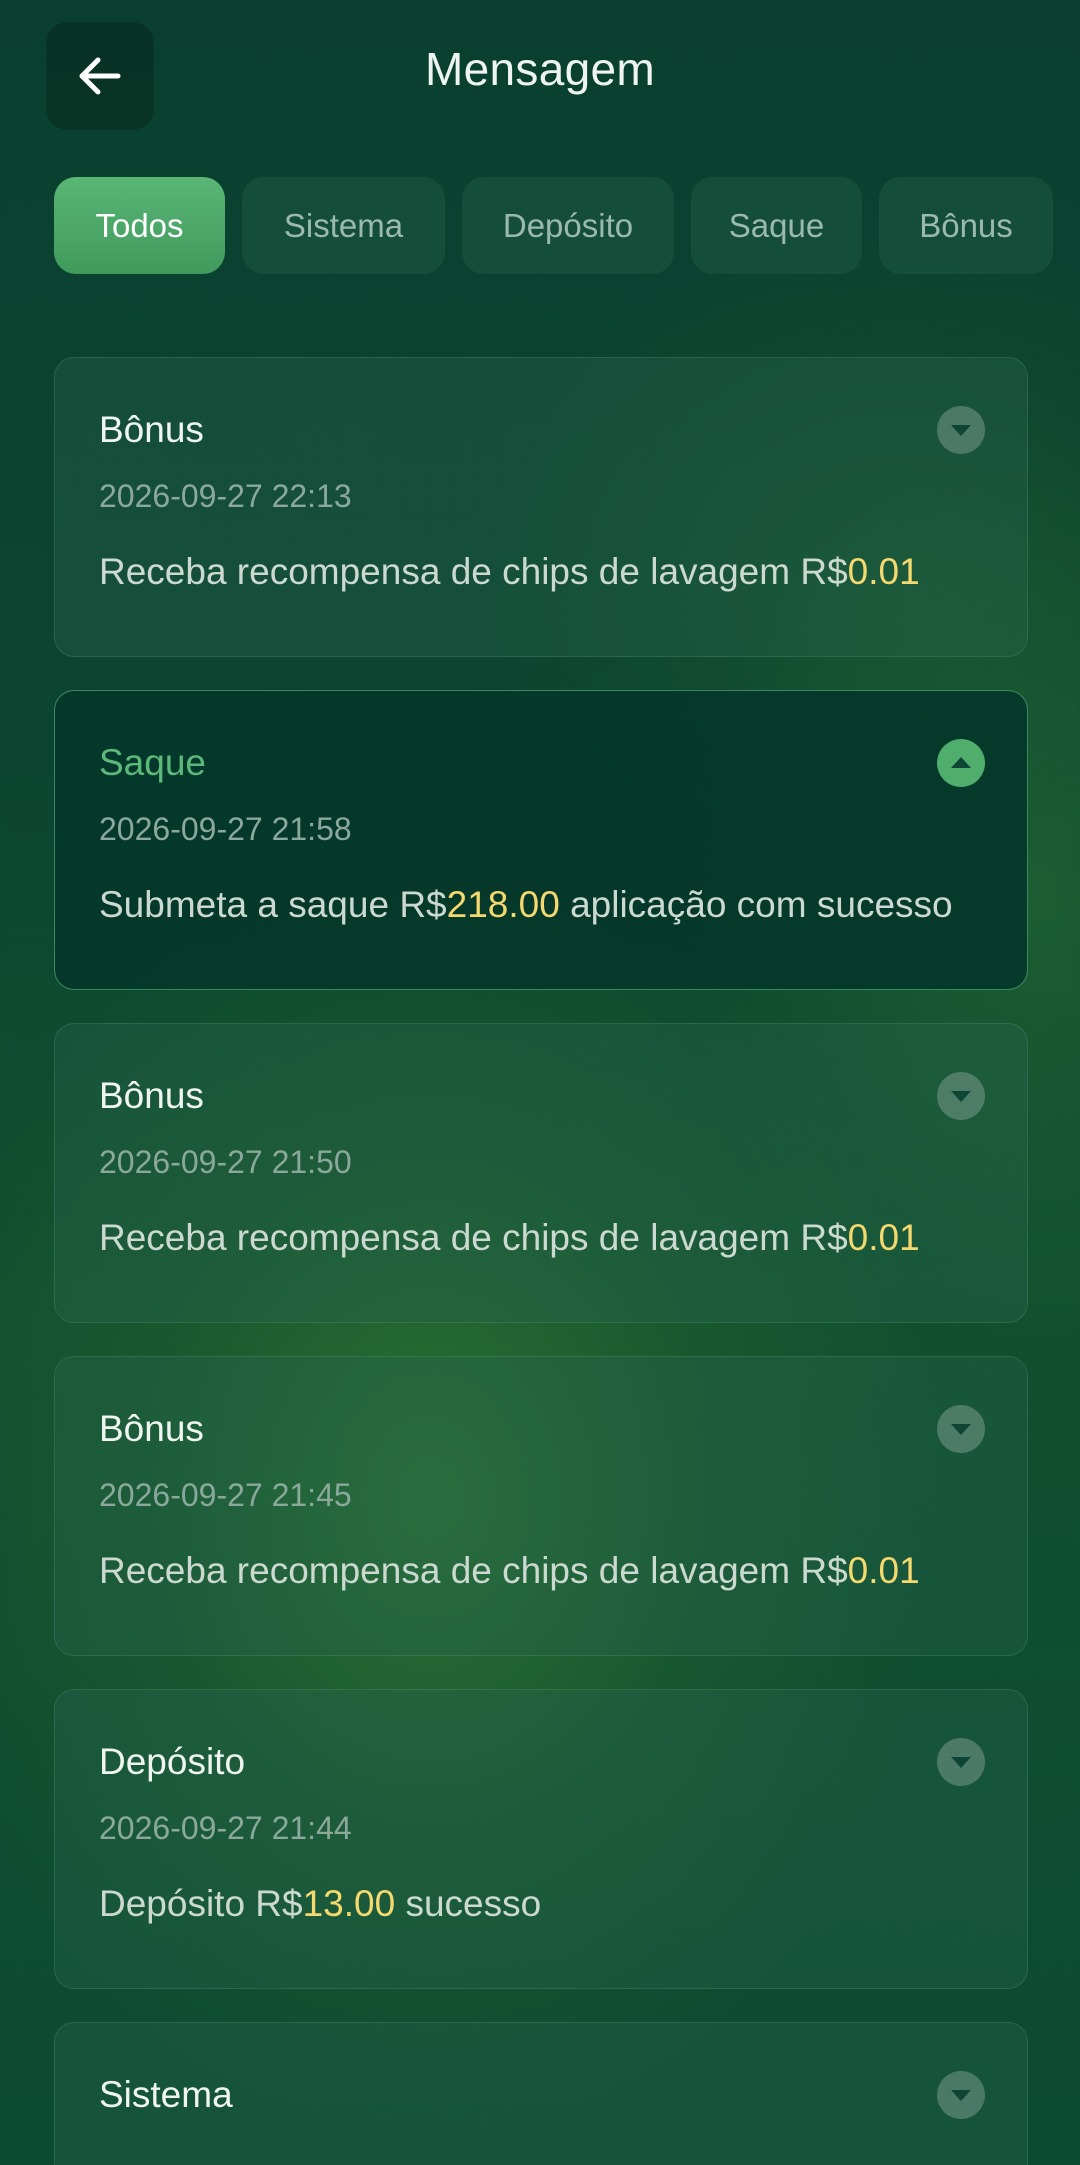 The width and height of the screenshot is (1080, 2165). I want to click on tab-deposito: Depósito, so click(568, 225).